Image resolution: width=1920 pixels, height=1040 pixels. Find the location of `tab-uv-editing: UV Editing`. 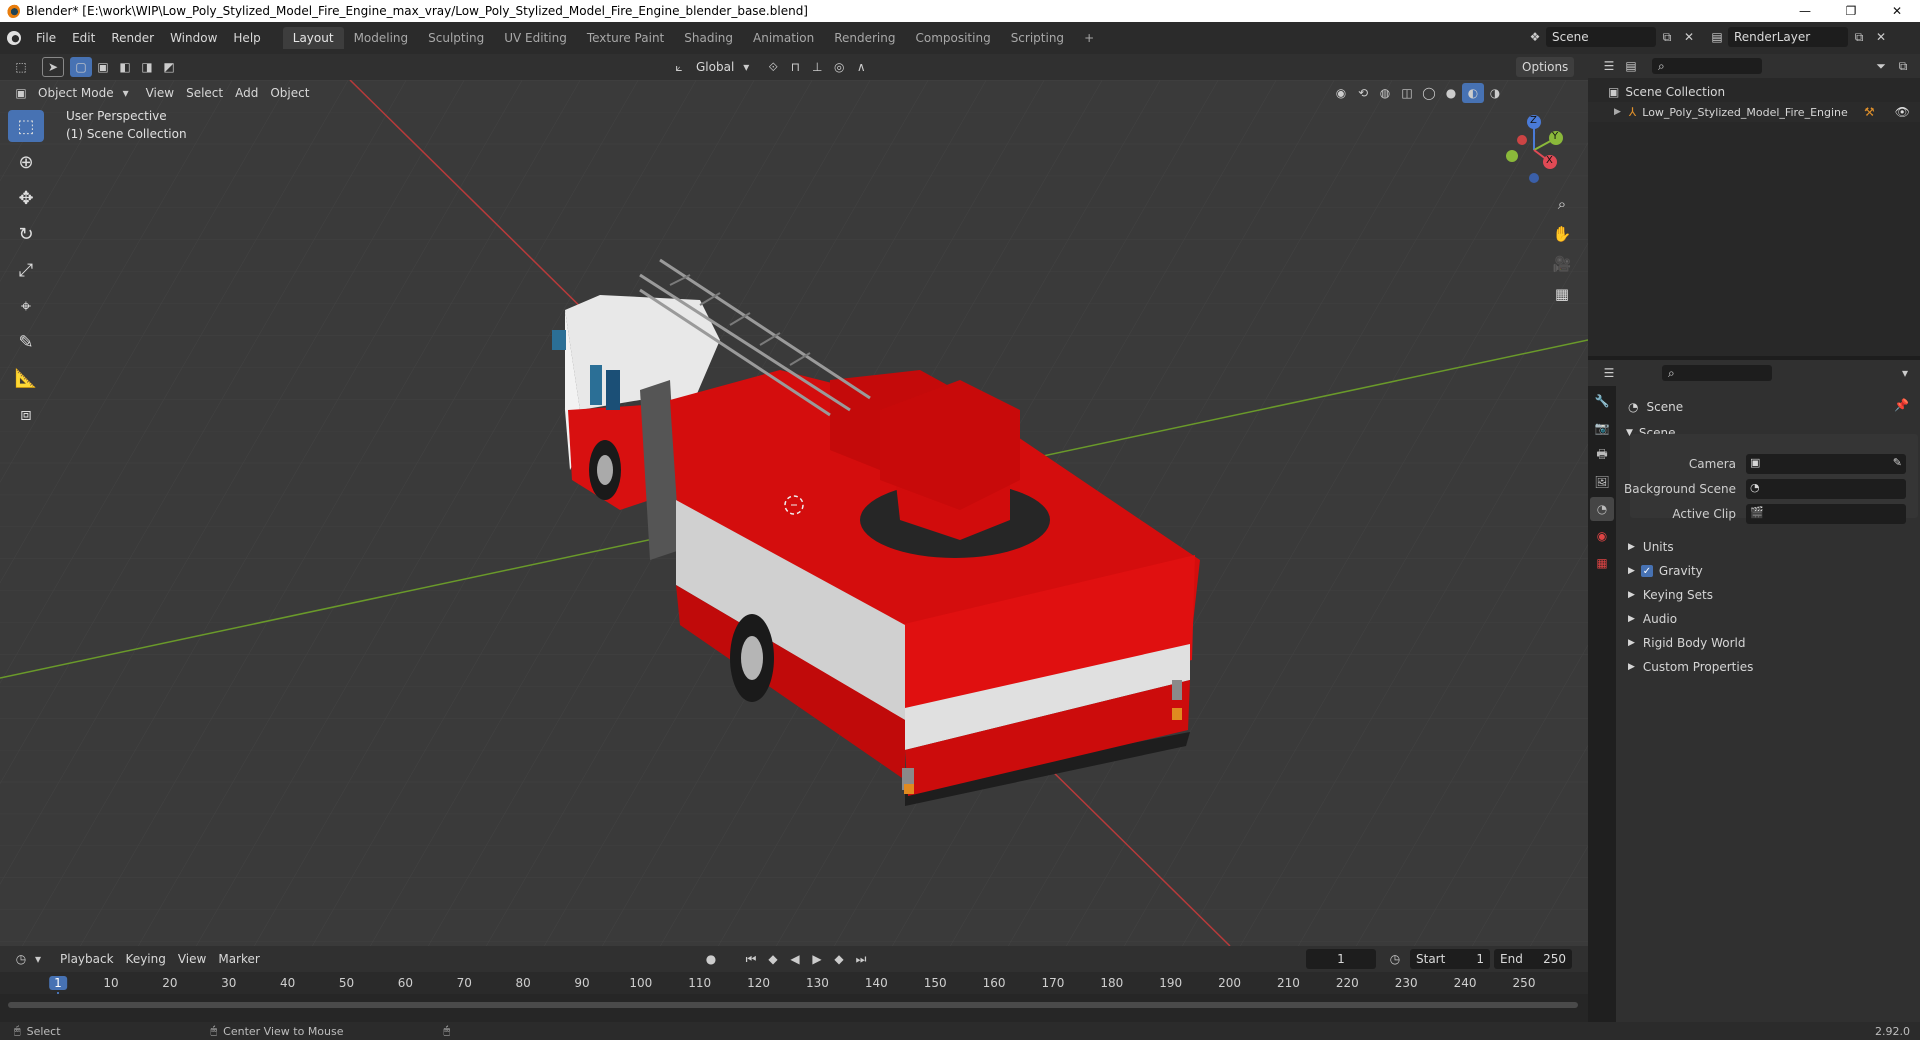

tab-uv-editing: UV Editing is located at coordinates (535, 38).